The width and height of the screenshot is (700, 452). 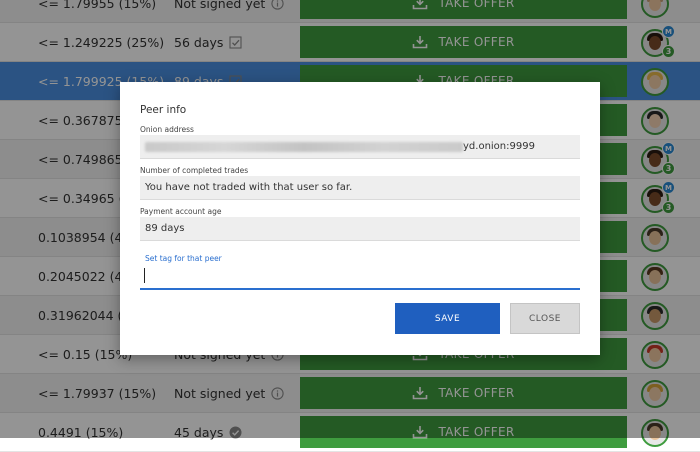 I want to click on completed-trades-label: Number of completed trades, so click(x=194, y=170).